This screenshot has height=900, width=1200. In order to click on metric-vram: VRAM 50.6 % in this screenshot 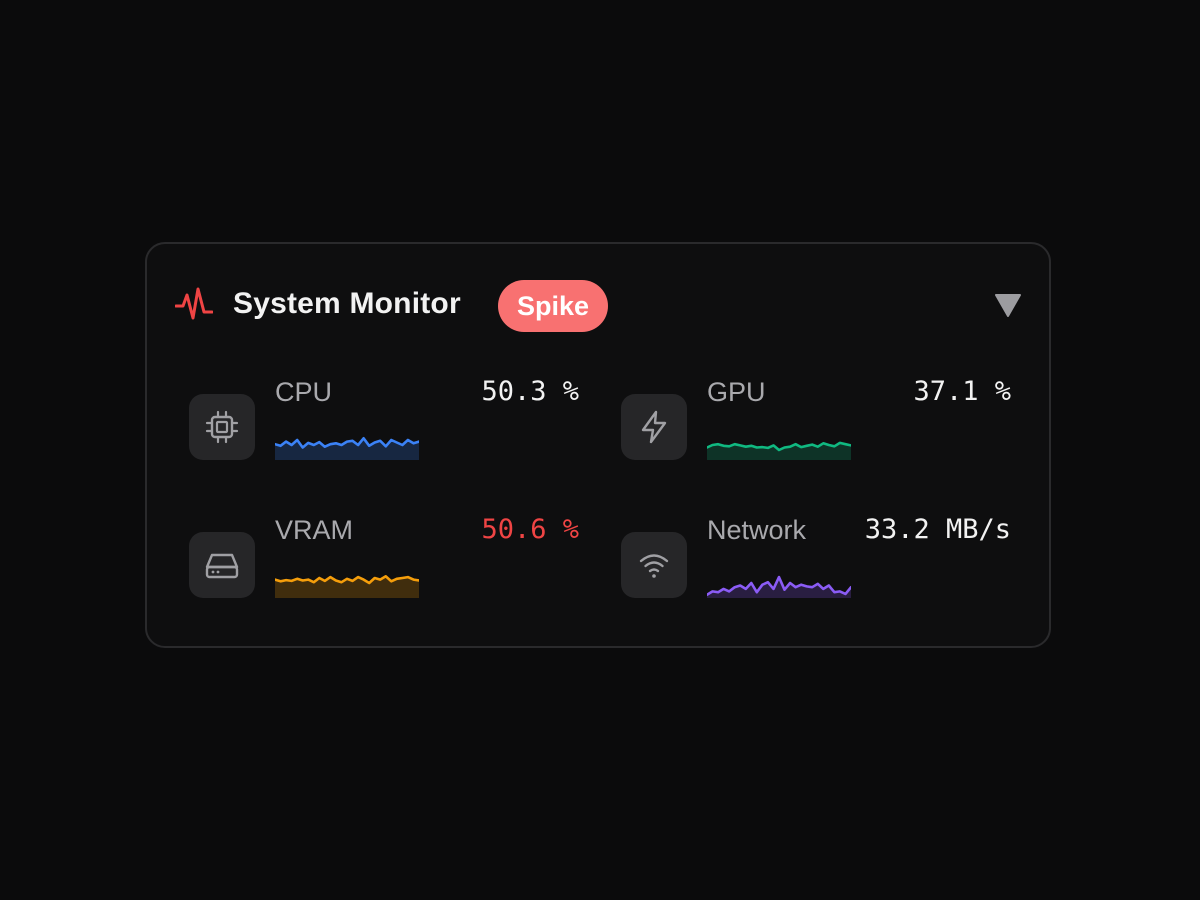, I will do `click(384, 557)`.